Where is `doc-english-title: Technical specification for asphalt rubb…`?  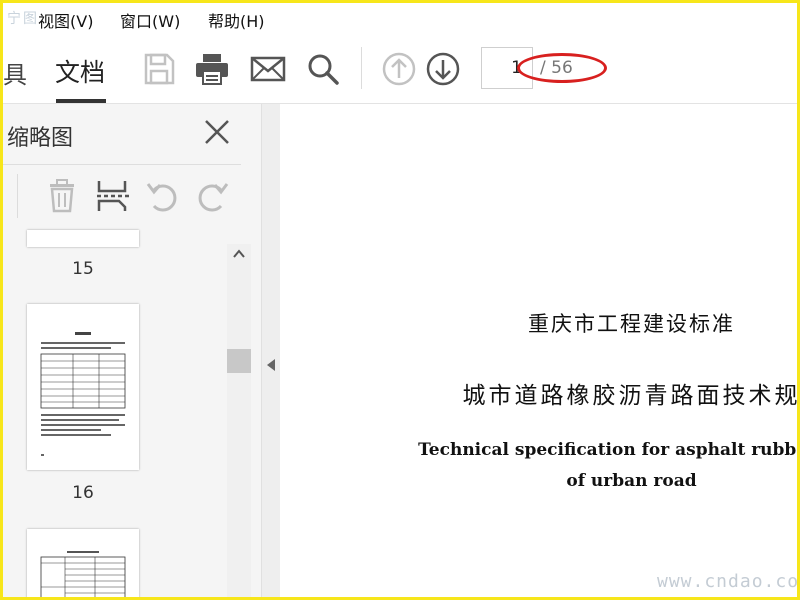
doc-english-title: Technical specification for asphalt rubb… is located at coordinates (607, 450).